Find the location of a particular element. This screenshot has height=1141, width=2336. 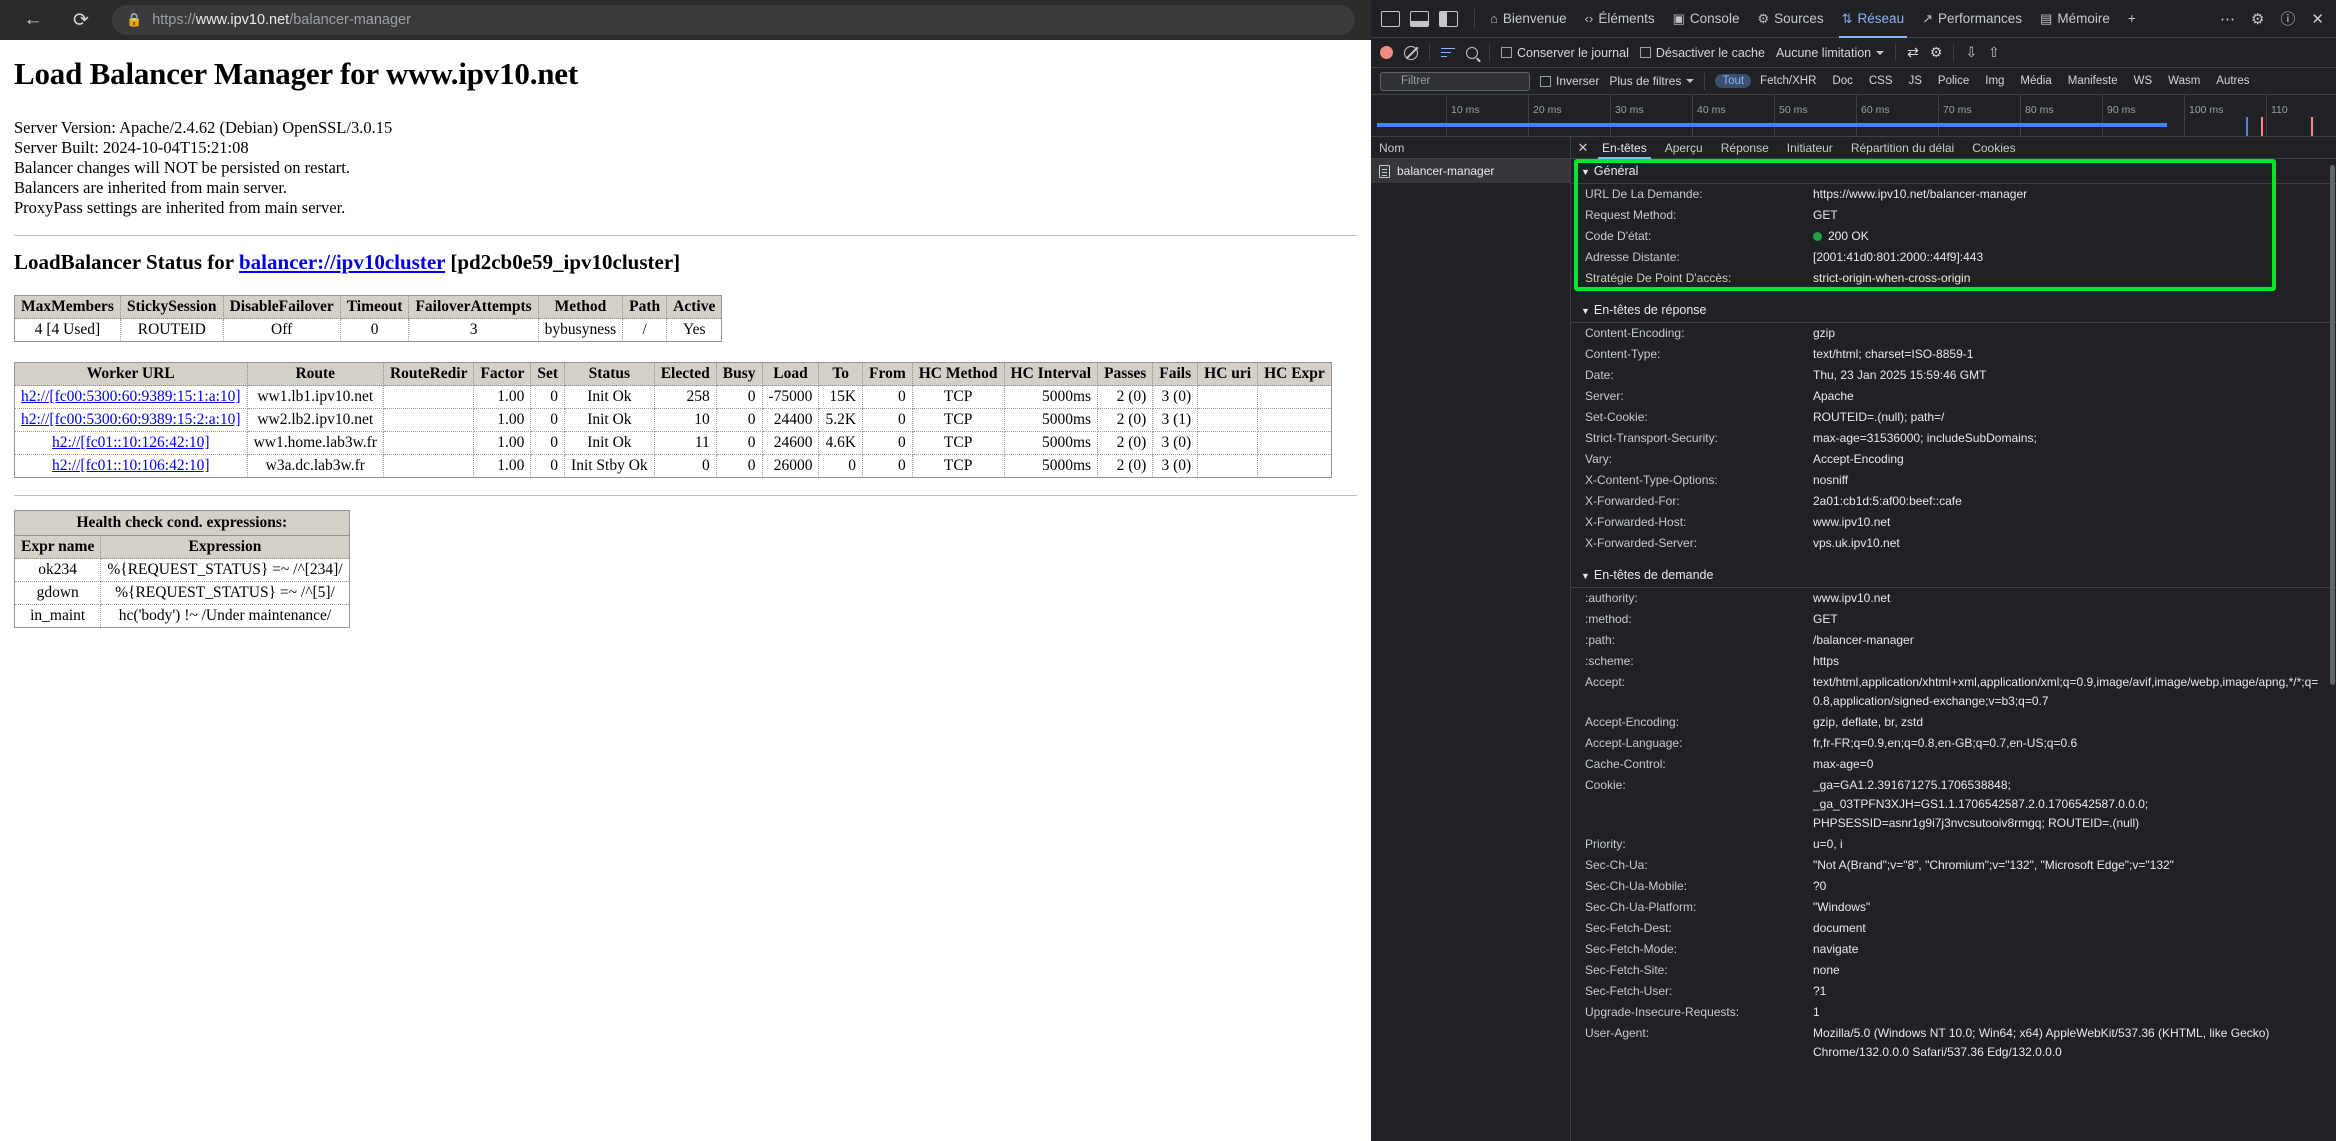

header-row: Vary: Accept-Encoding is located at coordinates (1953, 459).